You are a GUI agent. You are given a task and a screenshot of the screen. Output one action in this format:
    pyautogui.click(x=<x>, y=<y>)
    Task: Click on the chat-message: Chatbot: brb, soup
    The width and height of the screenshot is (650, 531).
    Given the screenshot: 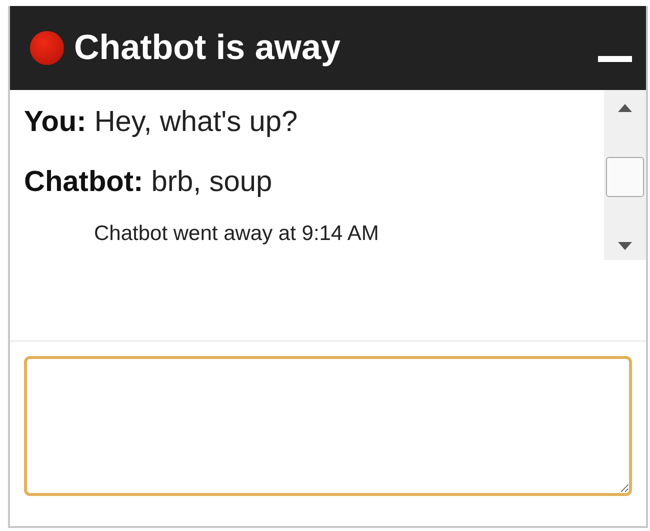 What is the action you would take?
    pyautogui.click(x=149, y=182)
    